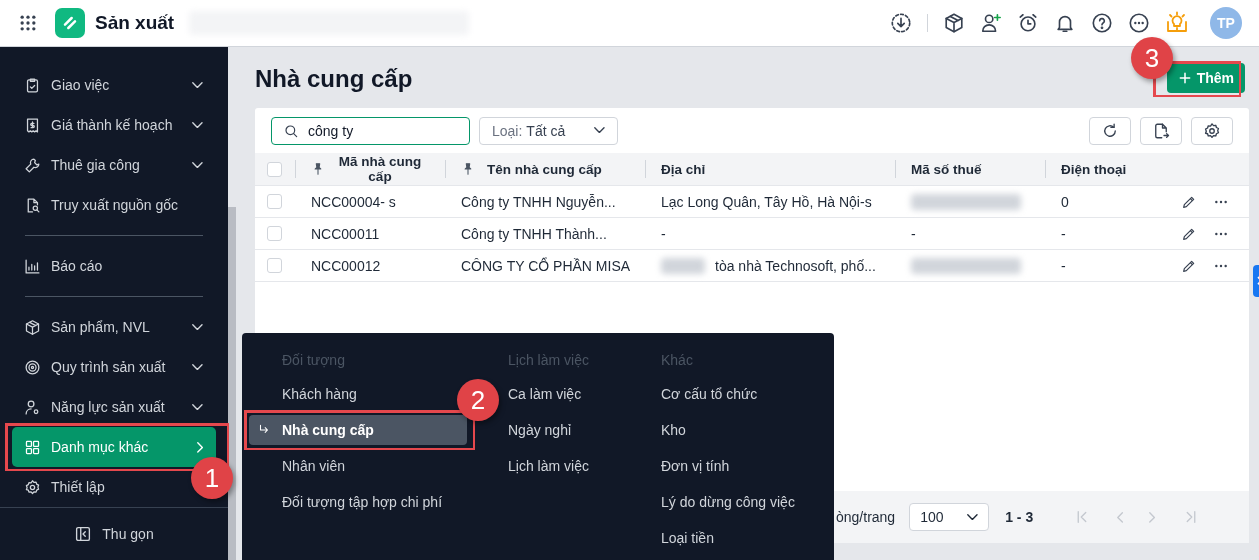 This screenshot has height=560, width=1259. I want to click on menu-item: Nhà cung cấp, so click(358, 430).